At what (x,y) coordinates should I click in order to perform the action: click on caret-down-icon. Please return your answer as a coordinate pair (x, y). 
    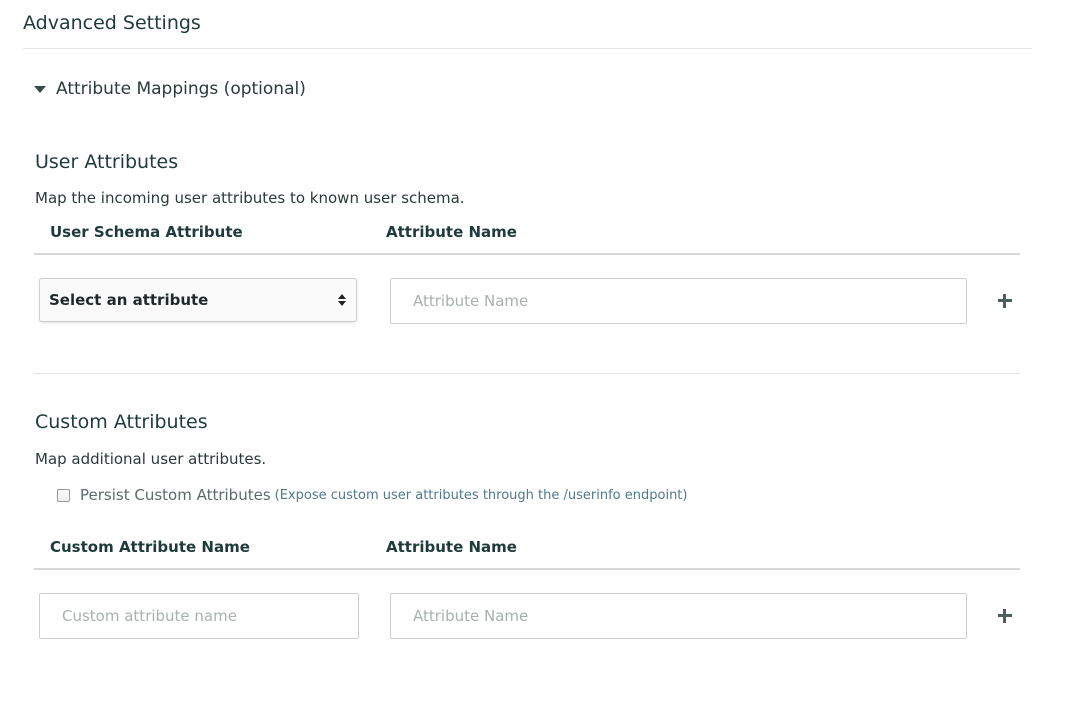
    Looking at the image, I should click on (40, 89).